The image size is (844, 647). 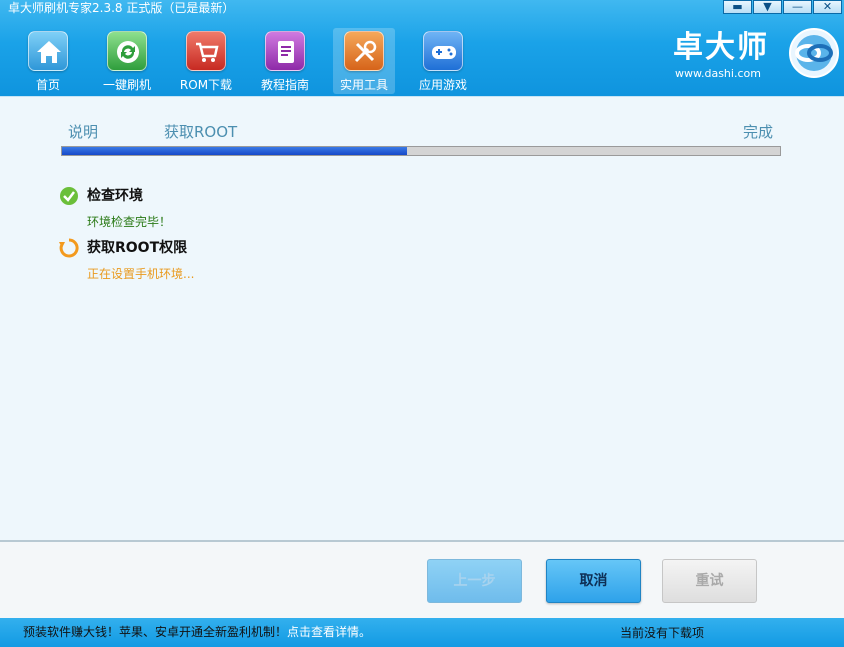 What do you see at coordinates (422, 632) in the screenshot?
I see `status-bar: 预装软件赚大钱！苹果、安卓开通全新盈利机制！点击查看详情。 当前没有下载项` at bounding box center [422, 632].